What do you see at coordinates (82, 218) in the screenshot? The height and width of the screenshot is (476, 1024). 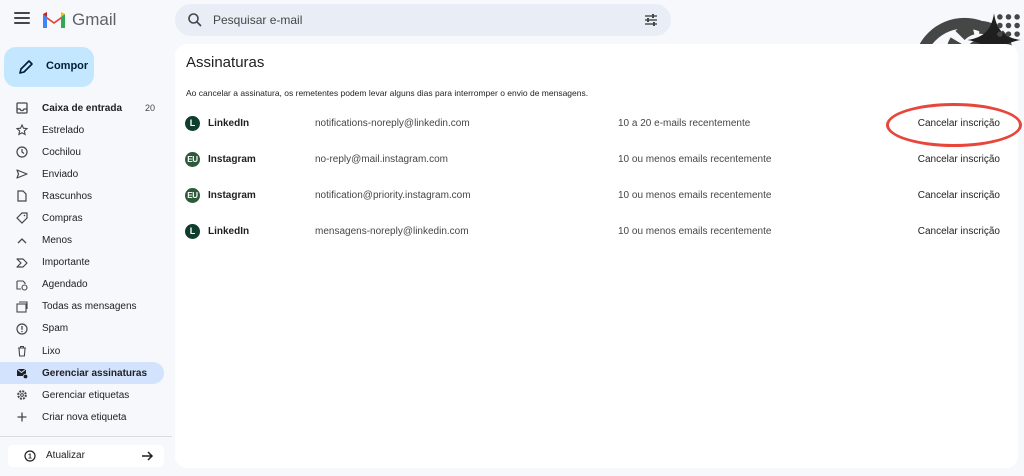 I see `sidebar-item-purchases: Compras` at bounding box center [82, 218].